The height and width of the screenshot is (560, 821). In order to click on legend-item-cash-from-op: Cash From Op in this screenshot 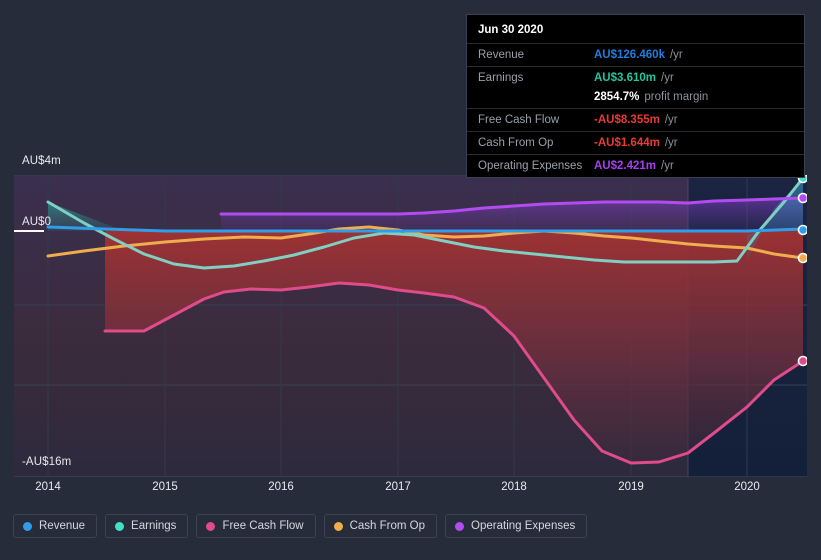, I will do `click(380, 526)`.